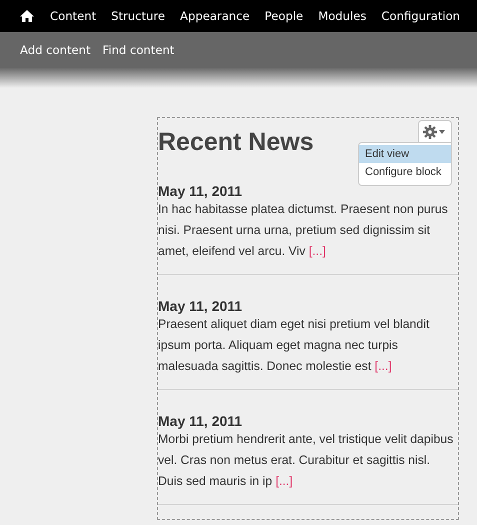 This screenshot has height=525, width=477. Describe the element at coordinates (303, 230) in the screenshot. I see `news-text: In hac habitasse platea dictumst. Praesent non purus nisi. Praesent urna urna, pretium sed dignissim sit amet, eleifend vel arcu. Viv [...]` at that location.